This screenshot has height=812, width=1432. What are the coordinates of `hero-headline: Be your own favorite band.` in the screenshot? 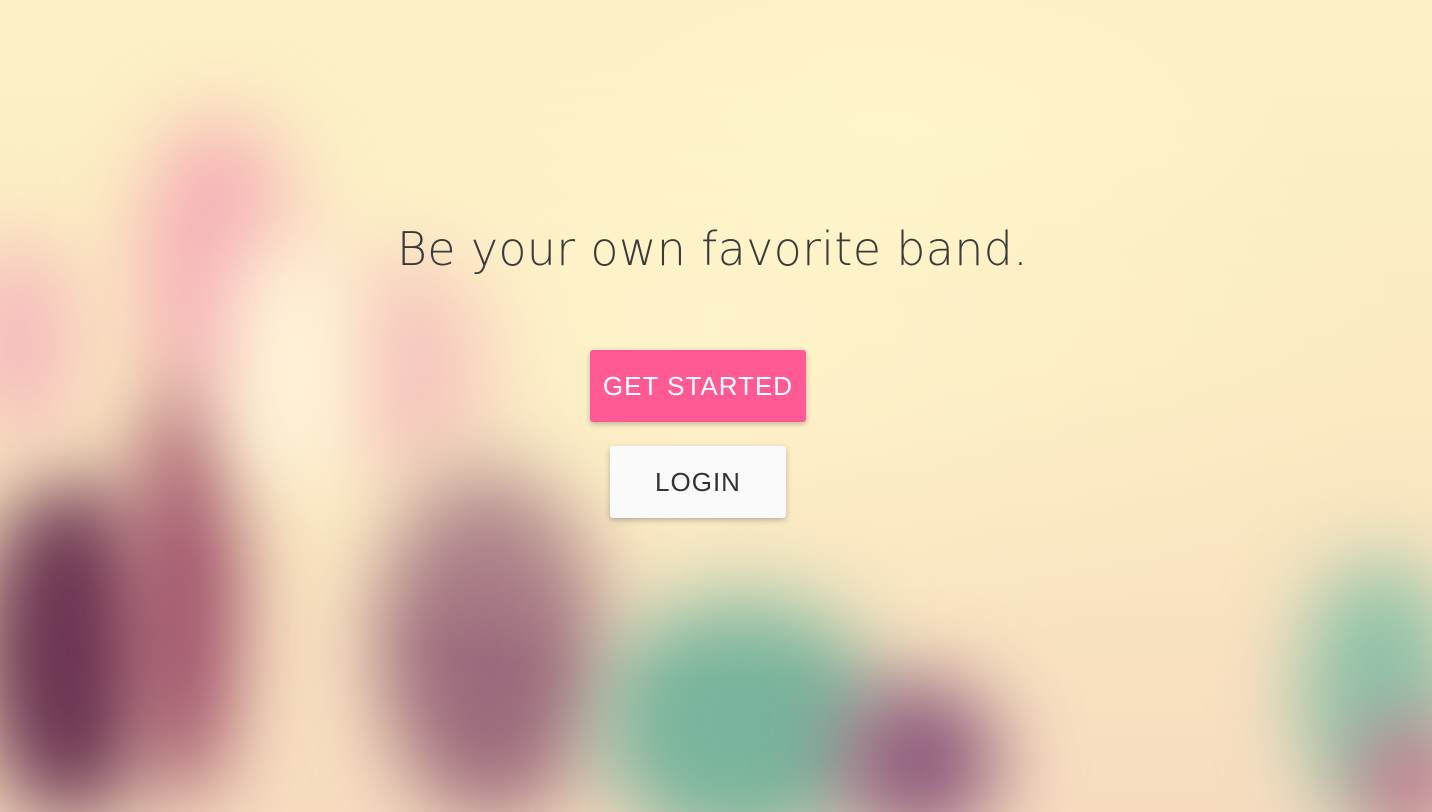 It's located at (712, 249).